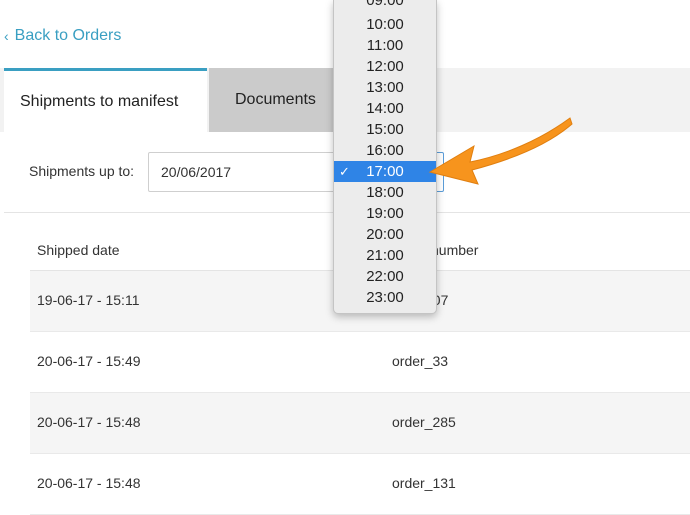  What do you see at coordinates (385, 87) in the screenshot?
I see `time-option: 13:00` at bounding box center [385, 87].